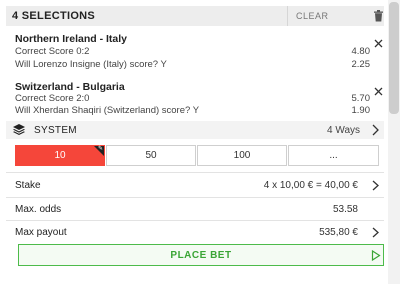 The width and height of the screenshot is (400, 284). Describe the element at coordinates (195, 232) in the screenshot. I see `max-payout-row: Max payout 535,80 €` at that location.